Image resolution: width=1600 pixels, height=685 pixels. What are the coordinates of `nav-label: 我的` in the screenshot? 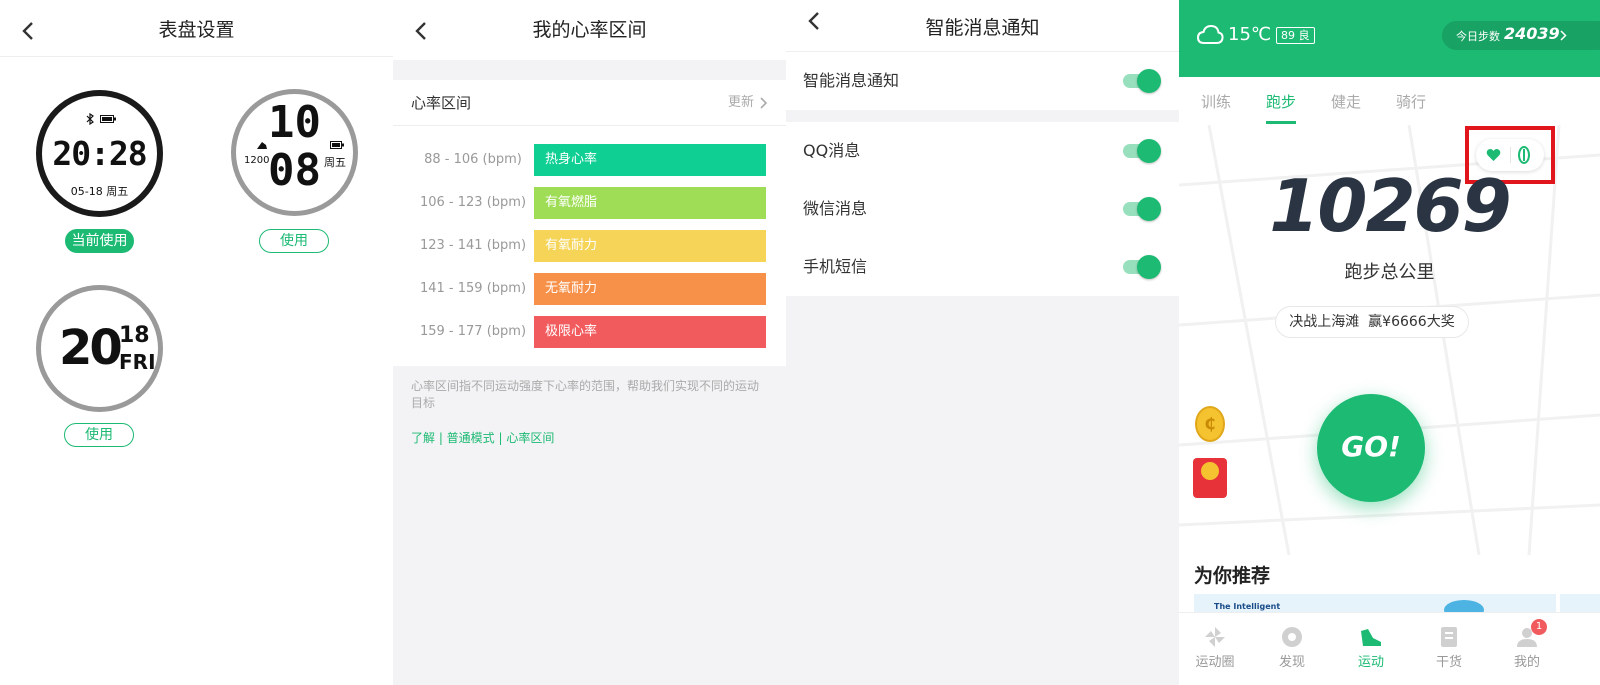 It's located at (1526, 662).